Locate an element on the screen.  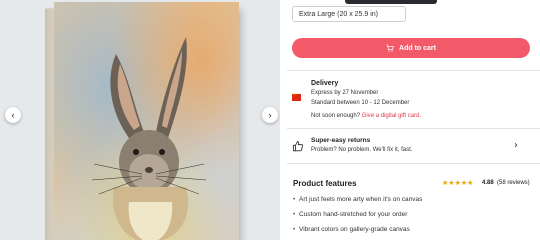
delivery-title: Delivery is located at coordinates (325, 83).